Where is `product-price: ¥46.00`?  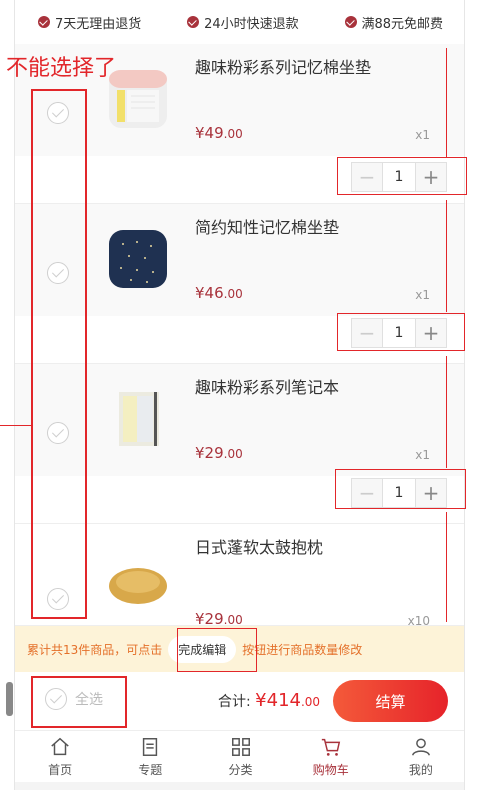
product-price: ¥46.00 is located at coordinates (219, 293).